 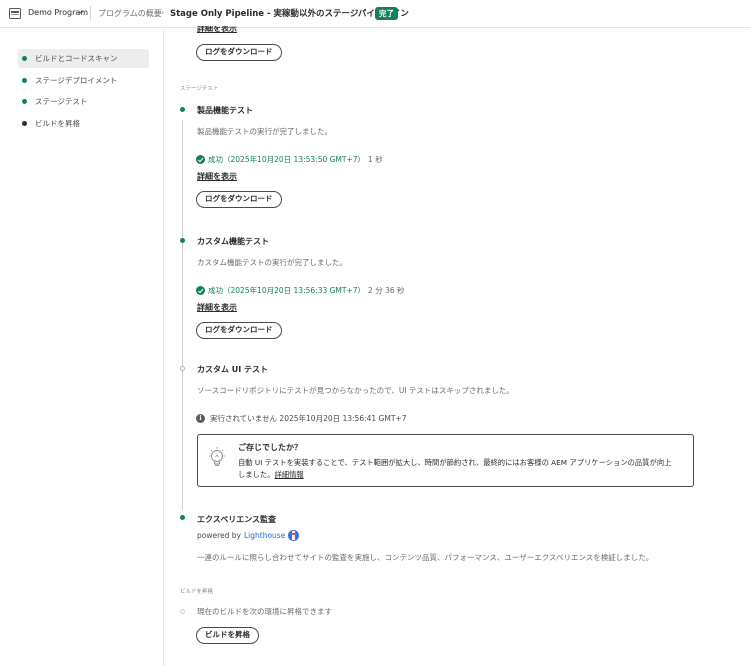 What do you see at coordinates (90, 13) in the screenshot?
I see `header-divider` at bounding box center [90, 13].